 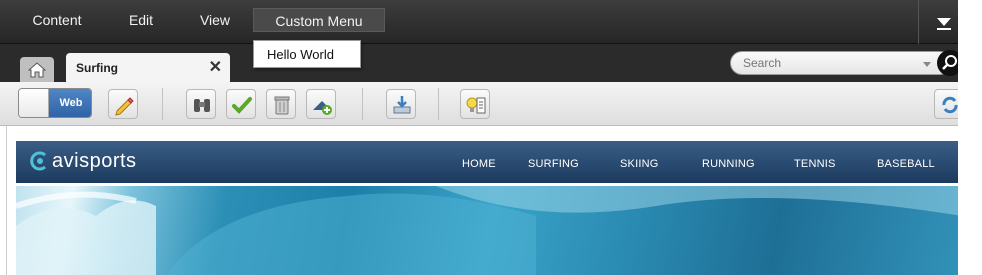 I want to click on add-arrow-icon, so click(x=322, y=108).